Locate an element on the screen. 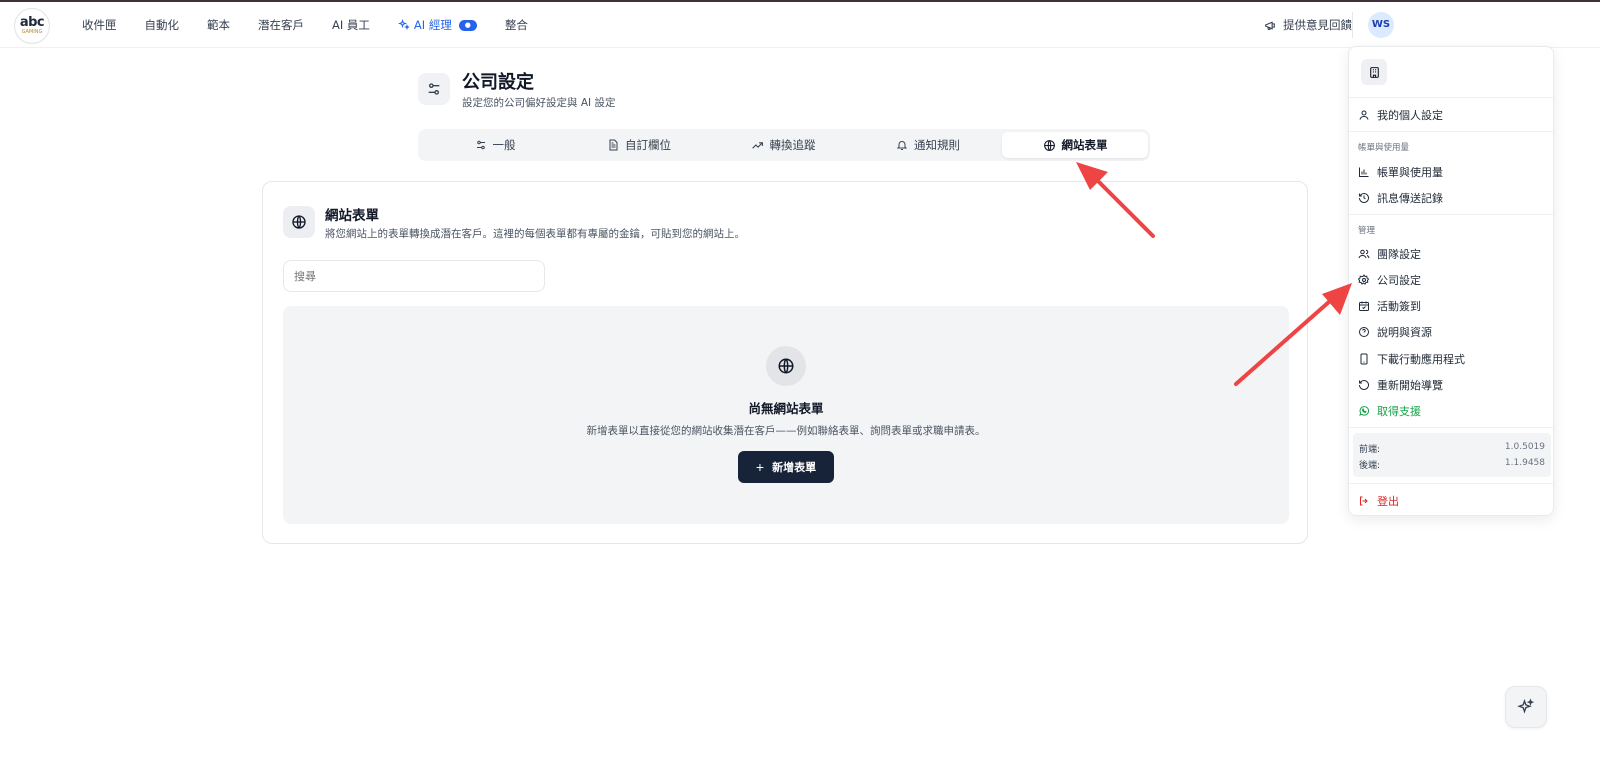  add-form-button: + 新增表單 is located at coordinates (786, 467).